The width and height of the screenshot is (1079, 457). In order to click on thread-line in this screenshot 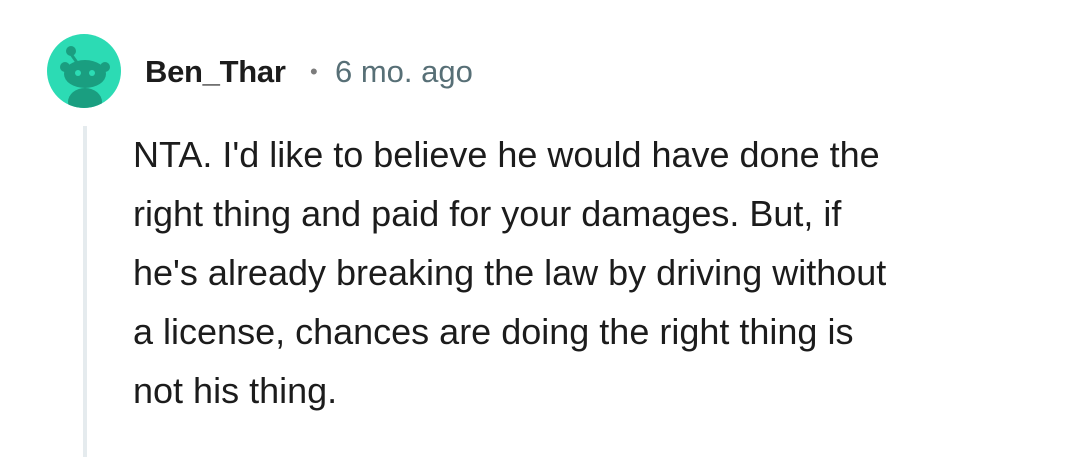, I will do `click(85, 291)`.